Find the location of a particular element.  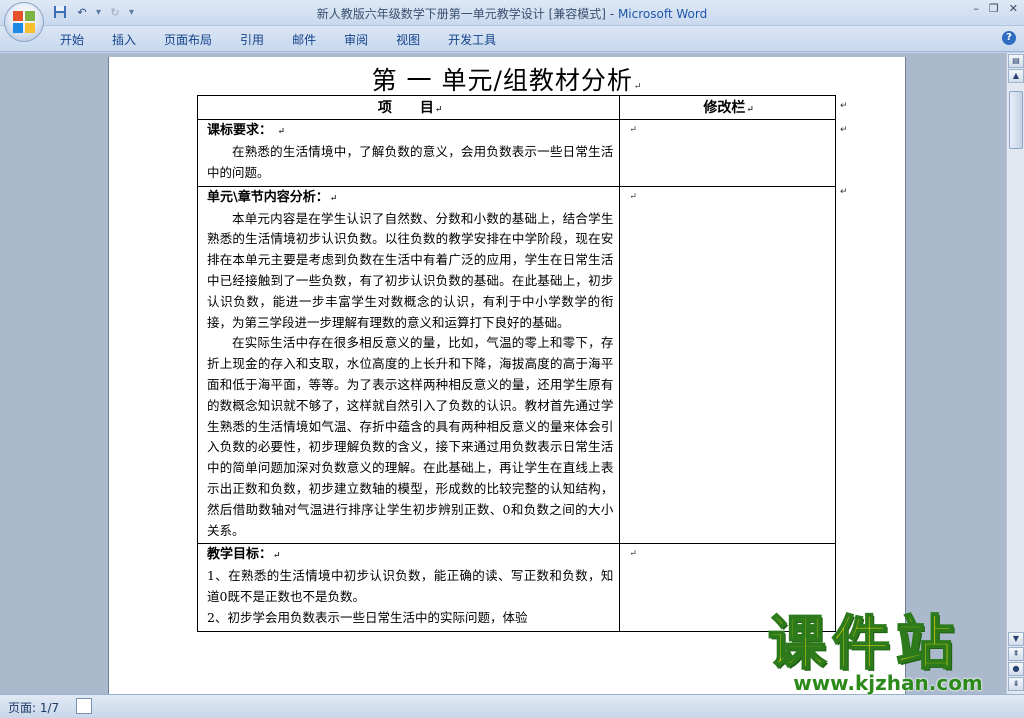

section-label: 教学目标： is located at coordinates (240, 555).